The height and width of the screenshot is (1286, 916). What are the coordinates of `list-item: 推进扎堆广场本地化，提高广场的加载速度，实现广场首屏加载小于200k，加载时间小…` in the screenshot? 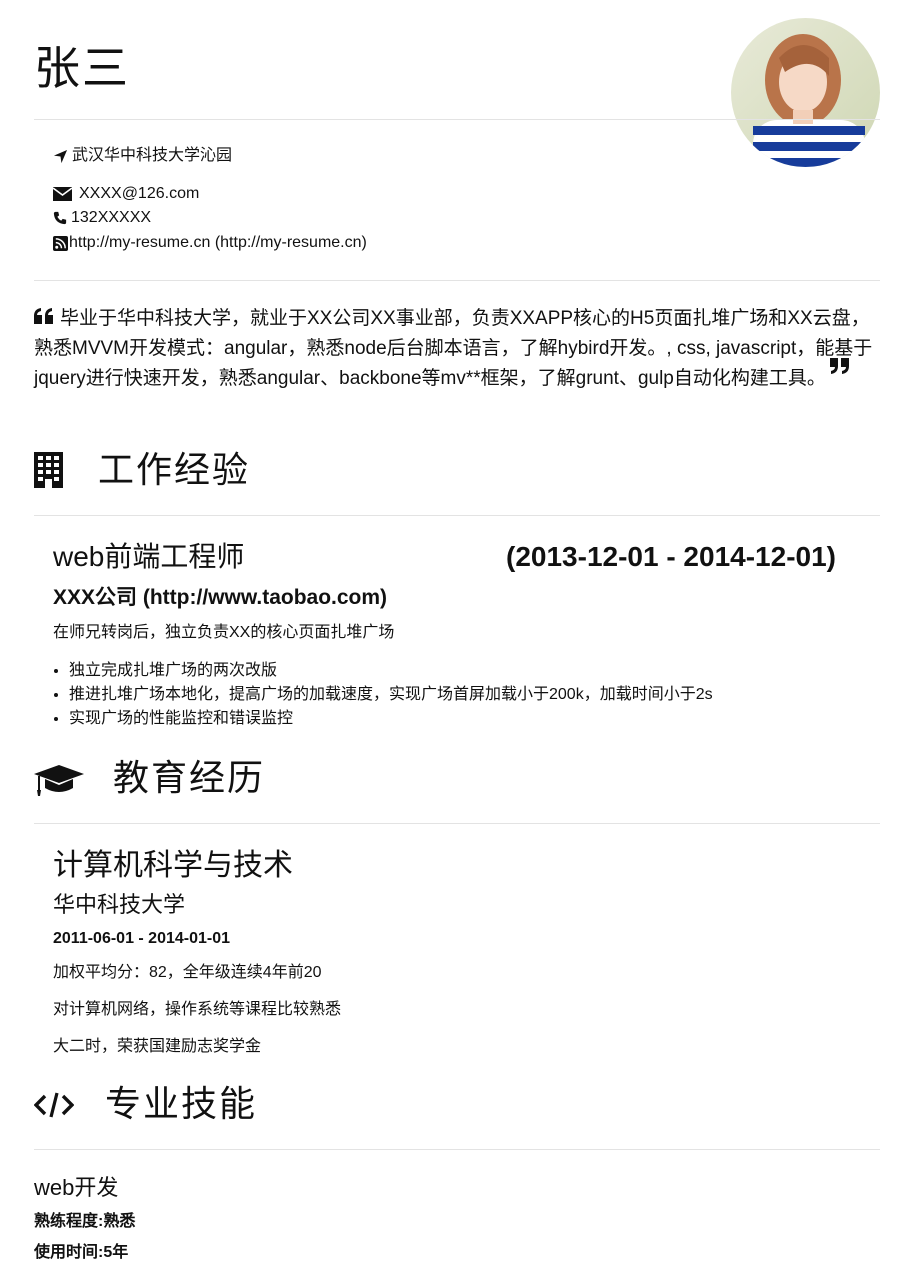 It's located at (391, 695).